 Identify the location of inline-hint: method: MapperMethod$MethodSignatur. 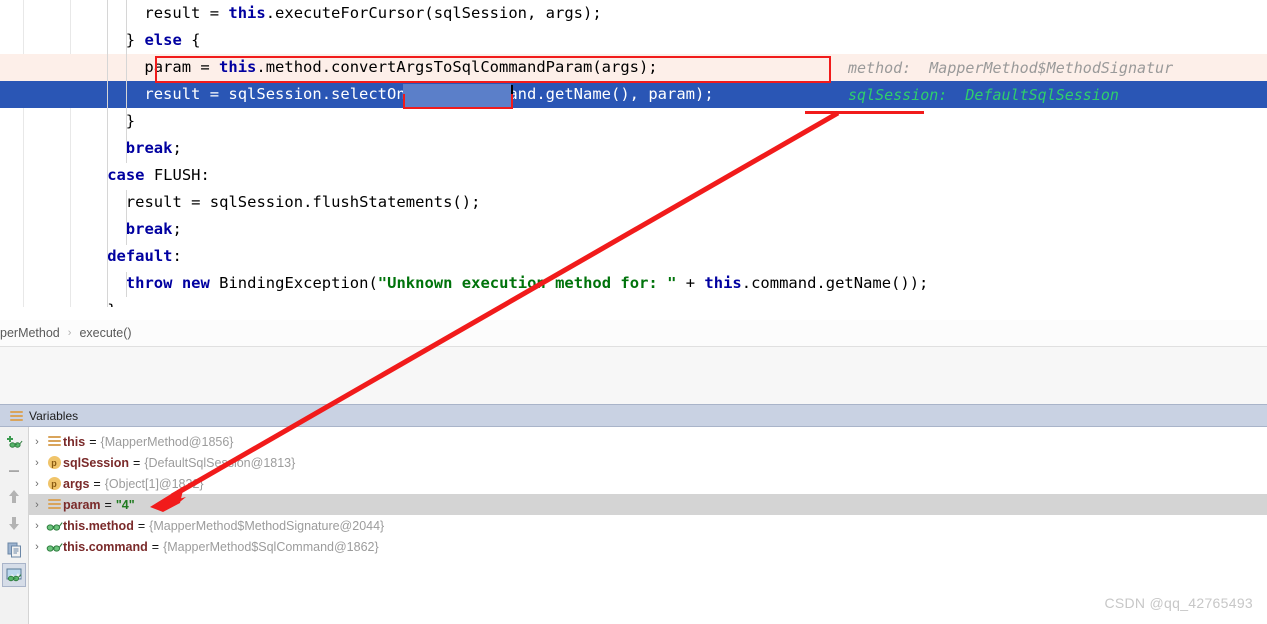
(1011, 68).